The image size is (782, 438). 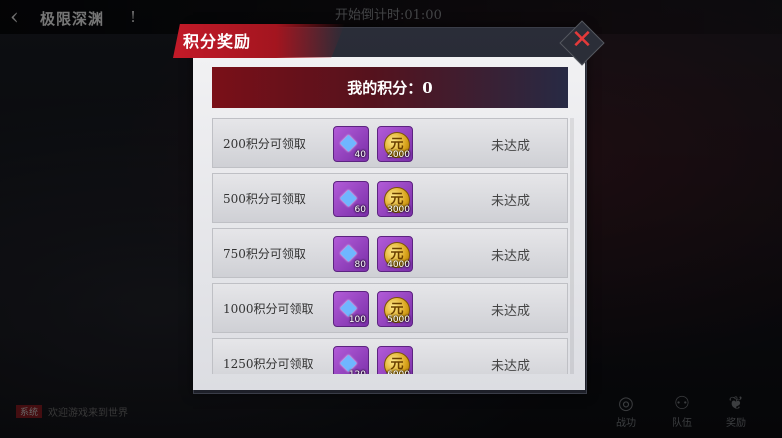 I want to click on reward-row: 1000积分可领取 ◆ 100 元 5000 未达成, so click(x=390, y=308).